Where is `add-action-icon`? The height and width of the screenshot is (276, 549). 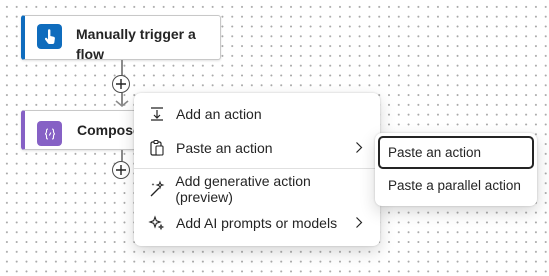 add-action-icon is located at coordinates (157, 114).